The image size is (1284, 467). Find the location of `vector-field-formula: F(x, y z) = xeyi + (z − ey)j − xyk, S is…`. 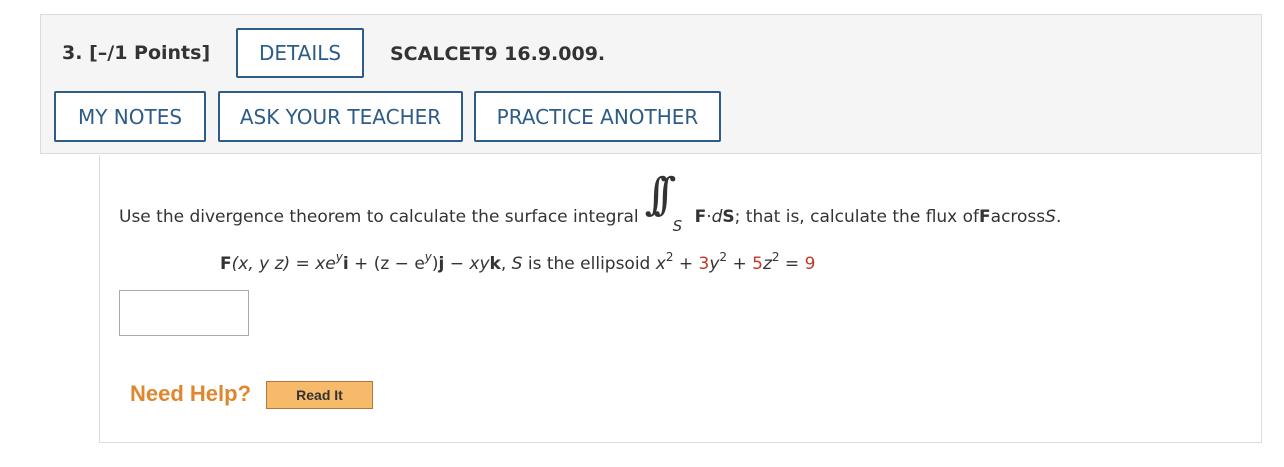

vector-field-formula: F(x, y z) = xeyi + (z − ey)j − xyk, S is… is located at coordinates (518, 262).